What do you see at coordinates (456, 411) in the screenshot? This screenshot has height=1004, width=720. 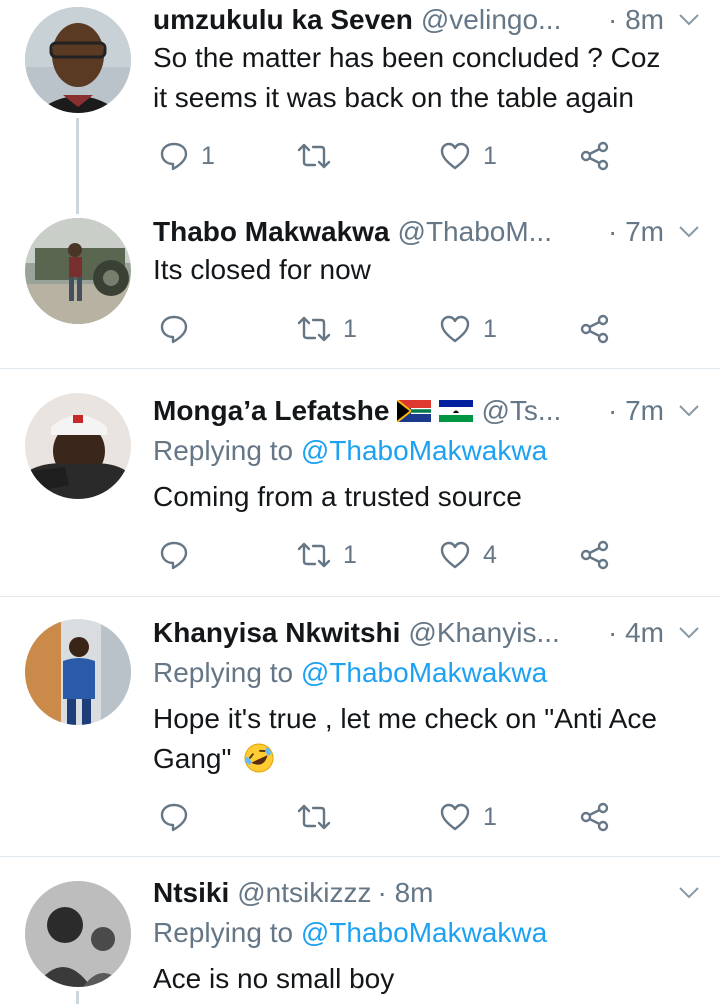 I see `lesotho-flag-icon` at bounding box center [456, 411].